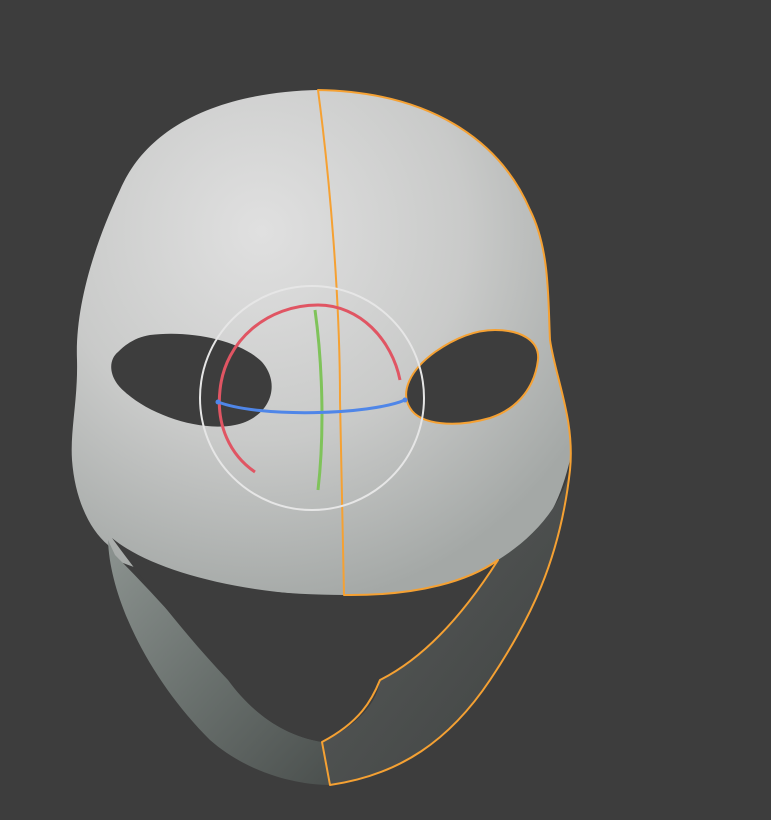  What do you see at coordinates (405, 400) in the screenshot?
I see `gizmo-z-handle-right` at bounding box center [405, 400].